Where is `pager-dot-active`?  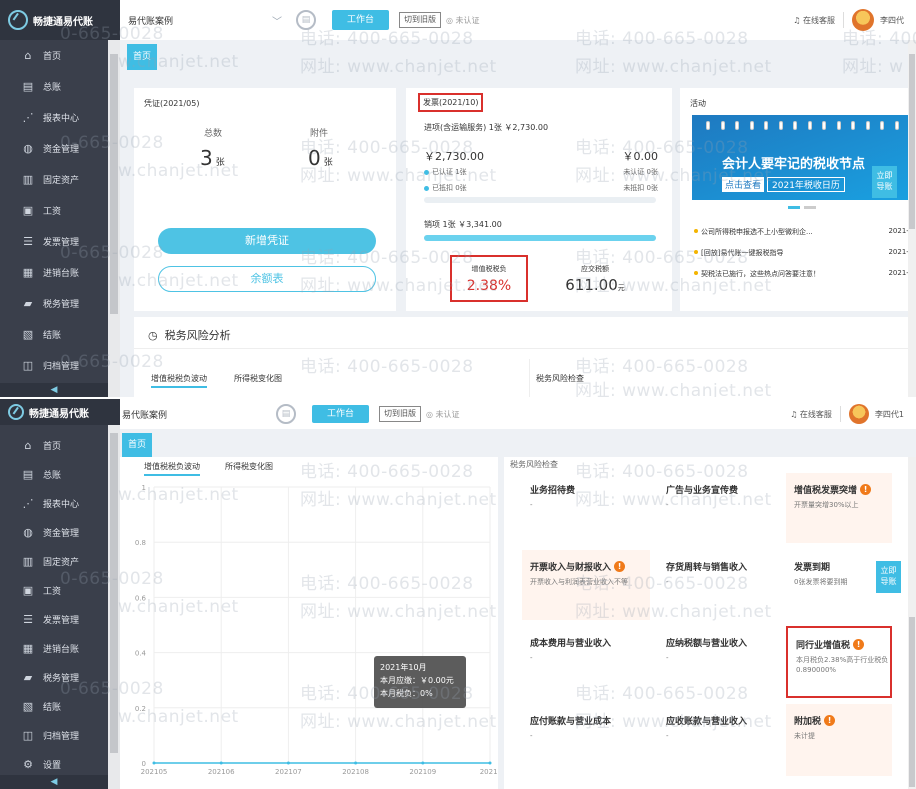 pager-dot-active is located at coordinates (794, 207).